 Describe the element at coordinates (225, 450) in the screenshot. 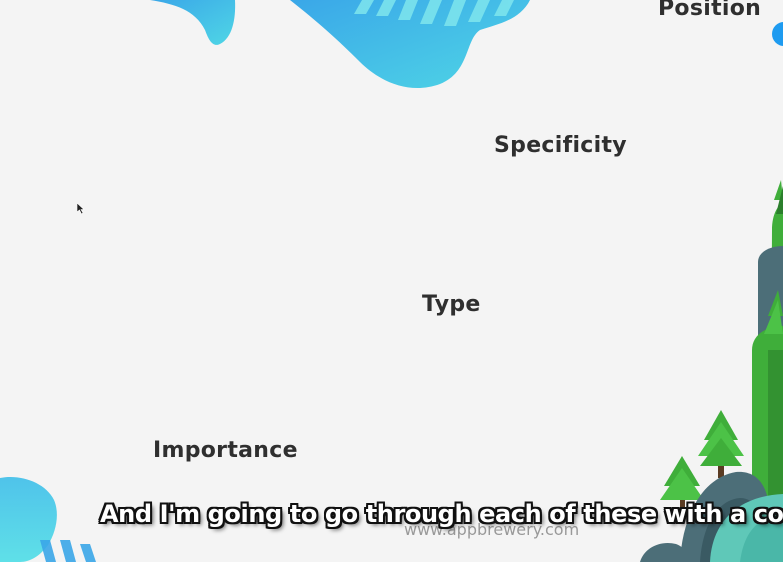

I see `concept-label-importance: Importance` at that location.